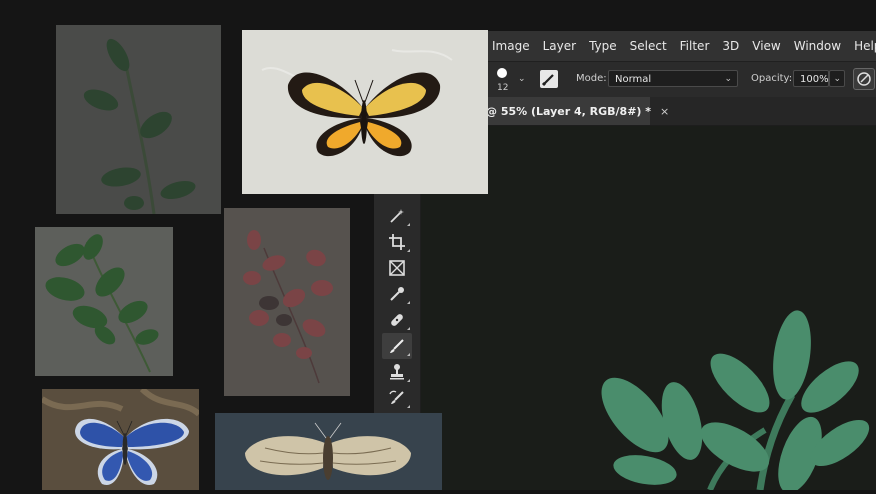 This screenshot has height=494, width=876. What do you see at coordinates (681, 111) in the screenshot?
I see `document-tab-bar: @ 55% (Layer 4, RGB/8#) * ×` at bounding box center [681, 111].